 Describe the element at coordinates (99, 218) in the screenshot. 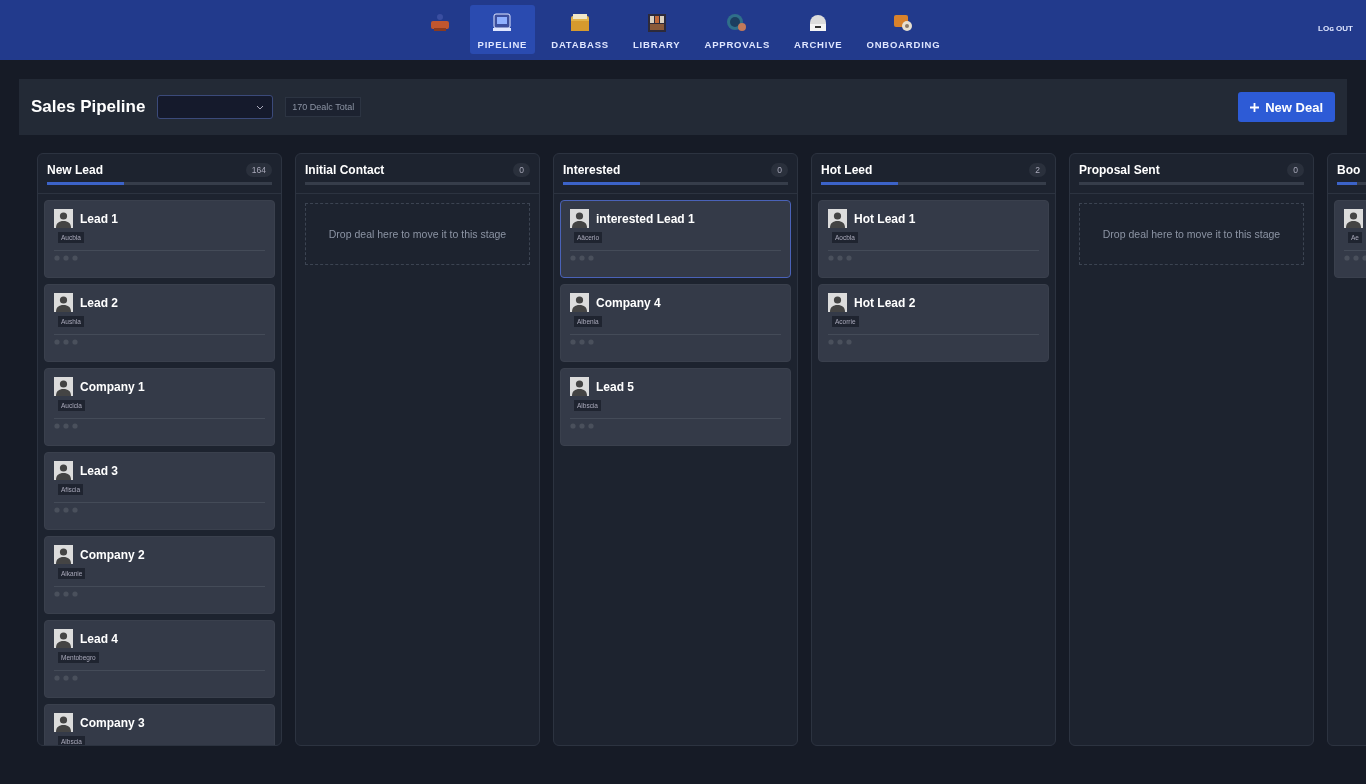

I see `deal-name: Lead 1` at that location.